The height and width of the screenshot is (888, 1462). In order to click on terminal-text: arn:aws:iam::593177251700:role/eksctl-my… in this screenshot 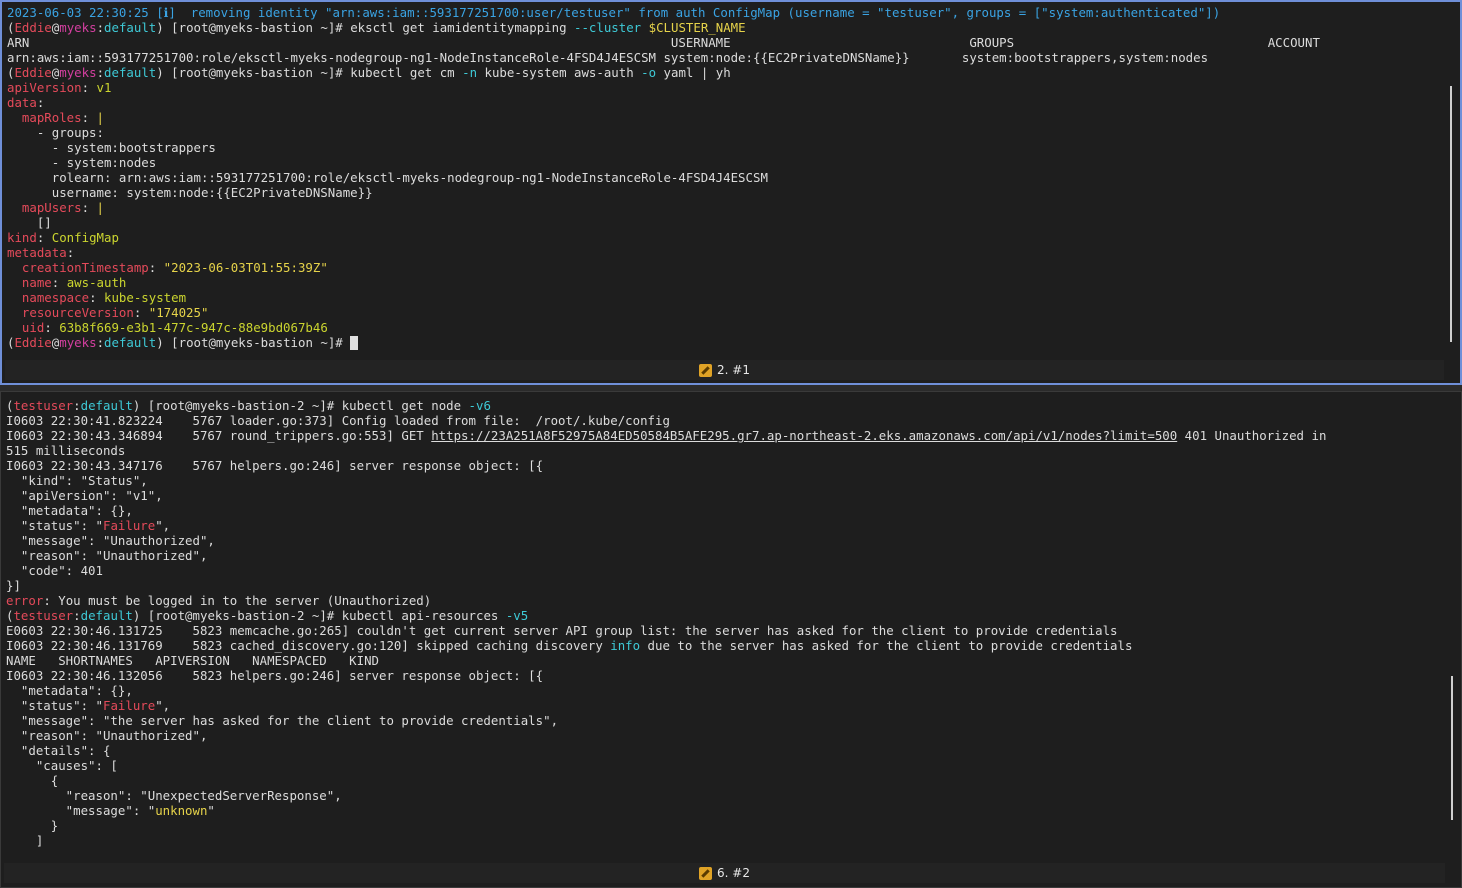, I will do `click(608, 57)`.